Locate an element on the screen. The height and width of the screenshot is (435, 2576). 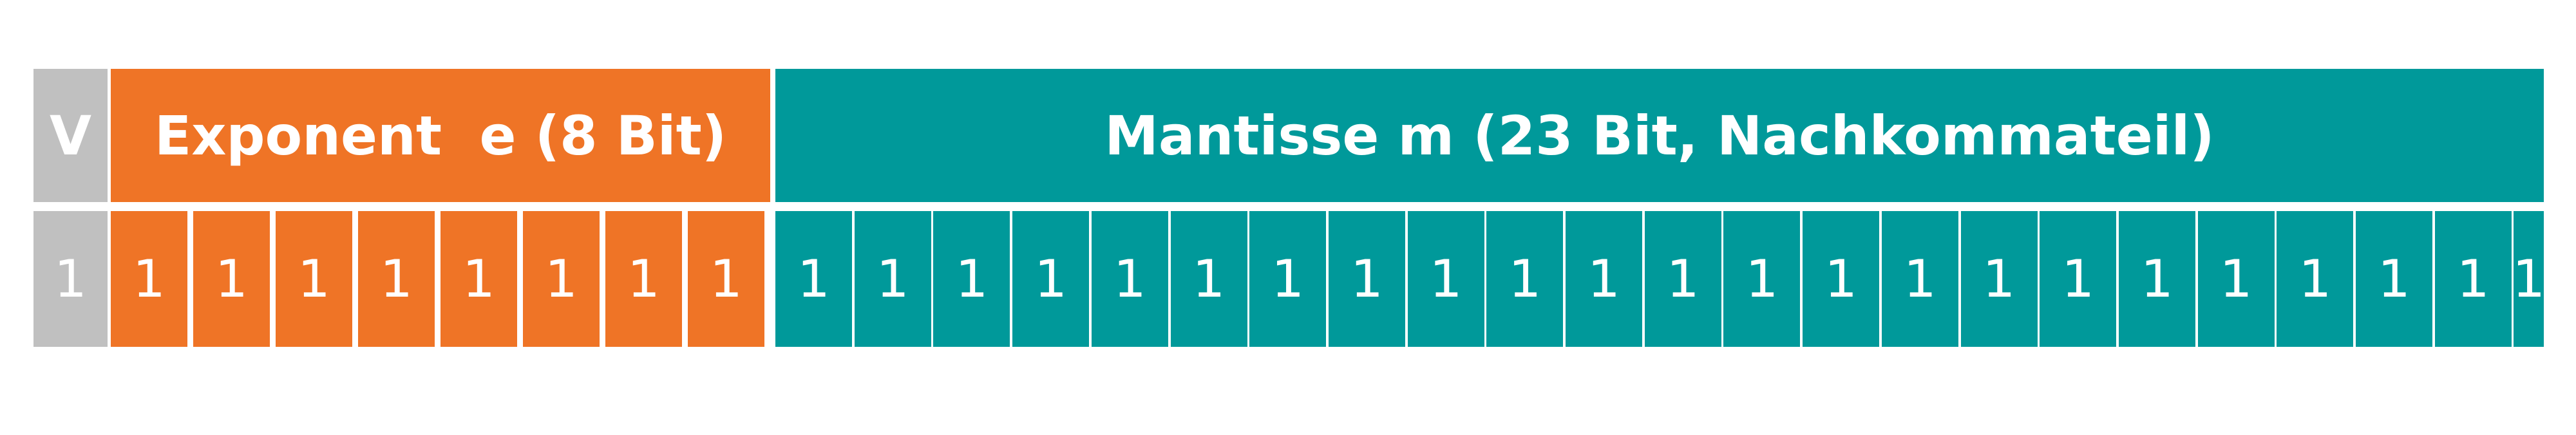
sign-field-header: V is located at coordinates (70, 135).